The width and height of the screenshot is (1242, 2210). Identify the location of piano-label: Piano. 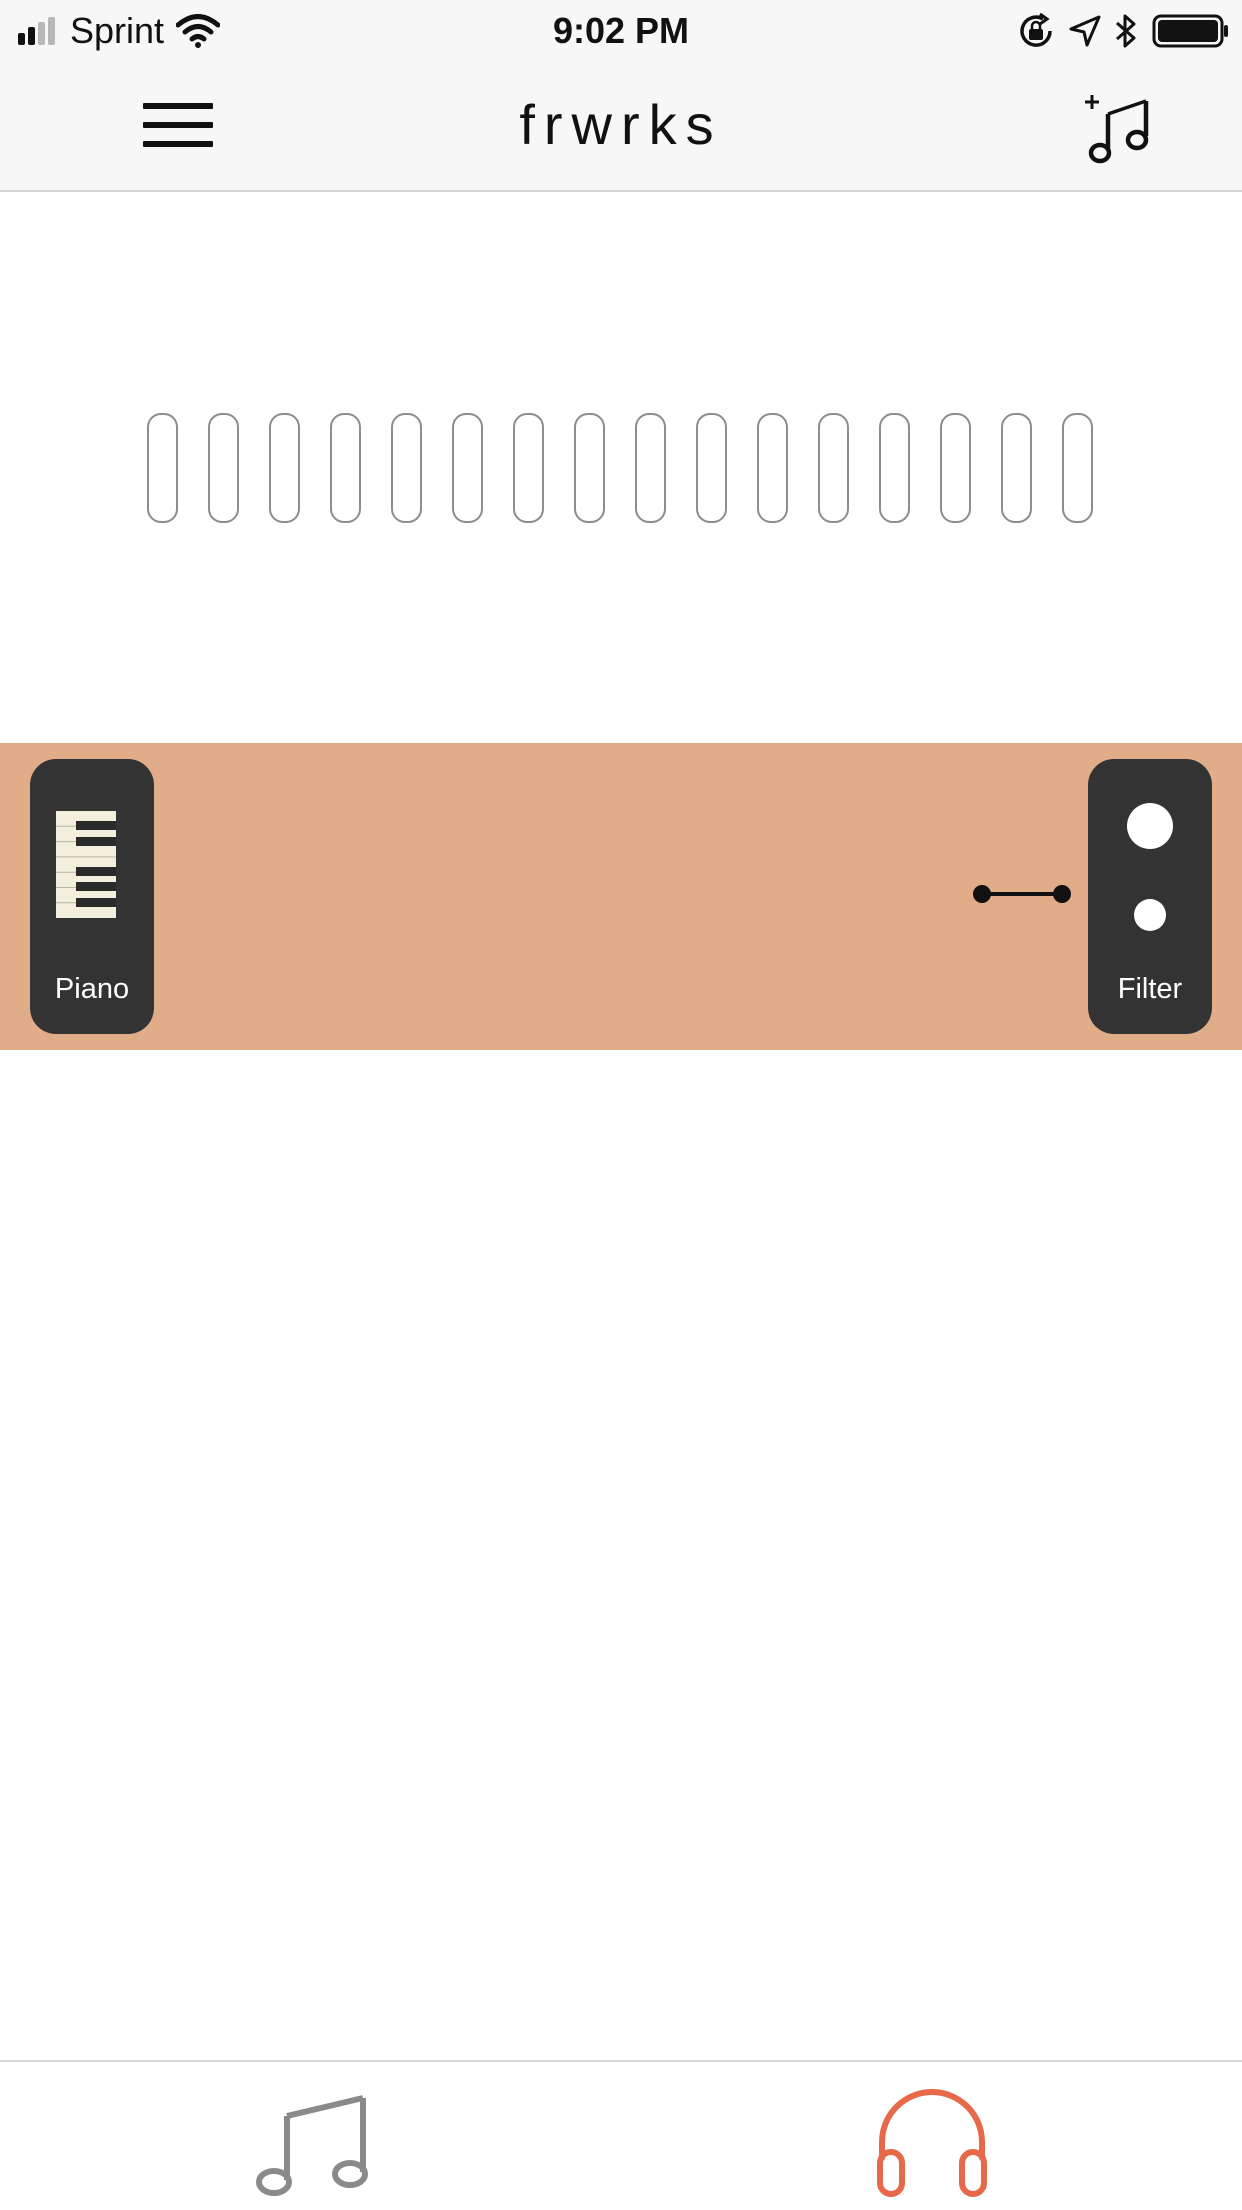
(92, 989).